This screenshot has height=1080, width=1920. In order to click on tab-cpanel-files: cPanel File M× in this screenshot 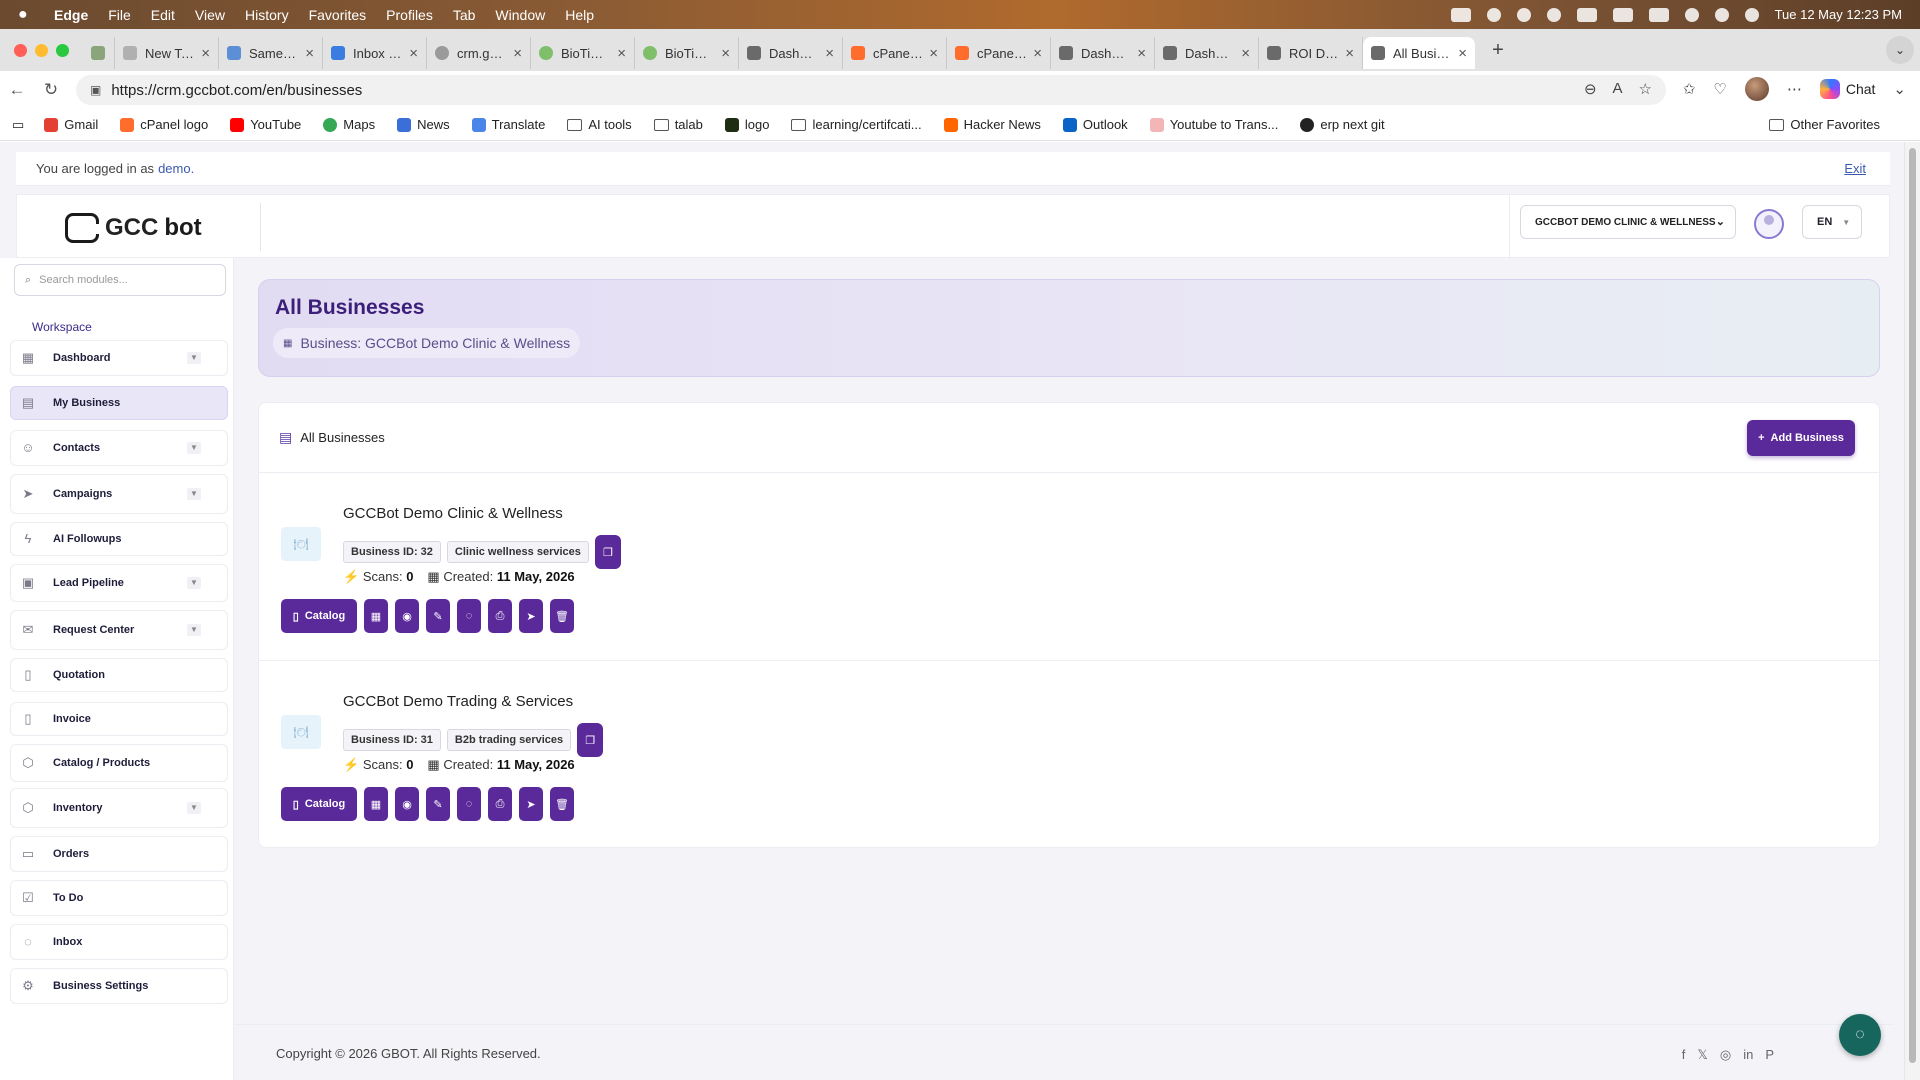, I will do `click(999, 53)`.